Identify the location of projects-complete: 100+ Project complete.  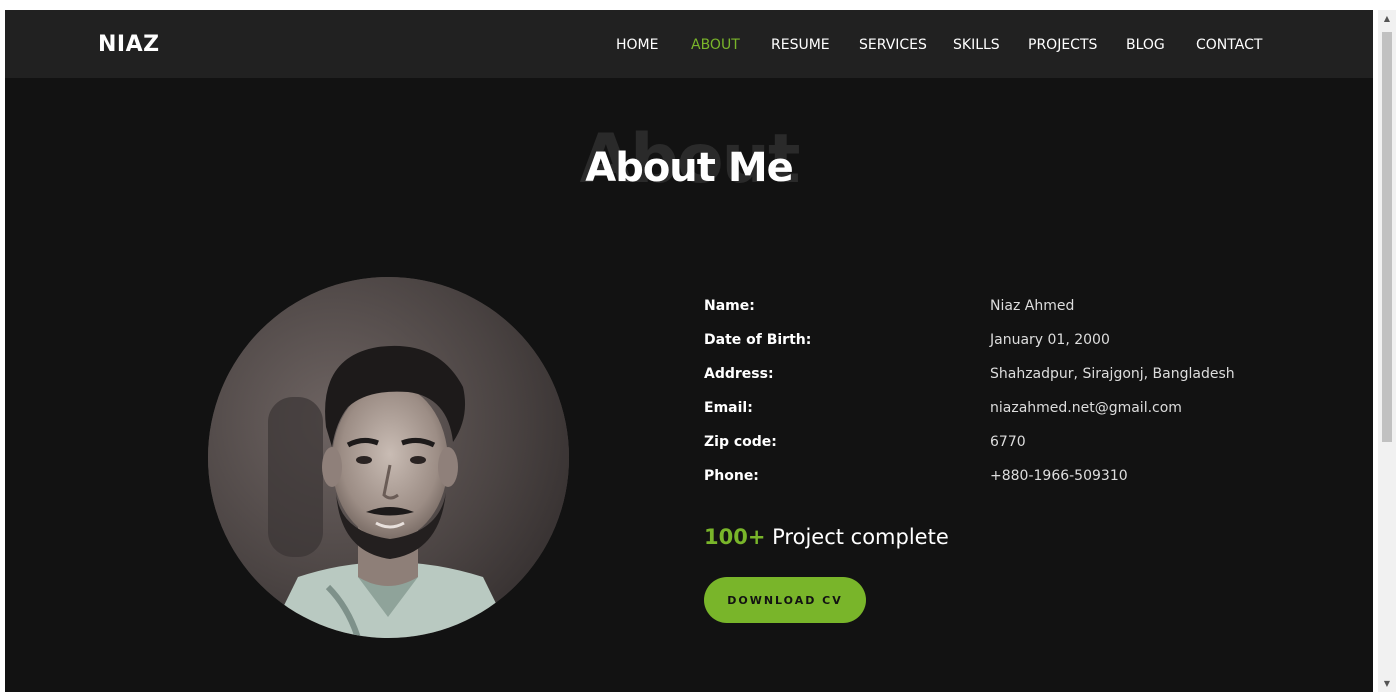
(826, 537).